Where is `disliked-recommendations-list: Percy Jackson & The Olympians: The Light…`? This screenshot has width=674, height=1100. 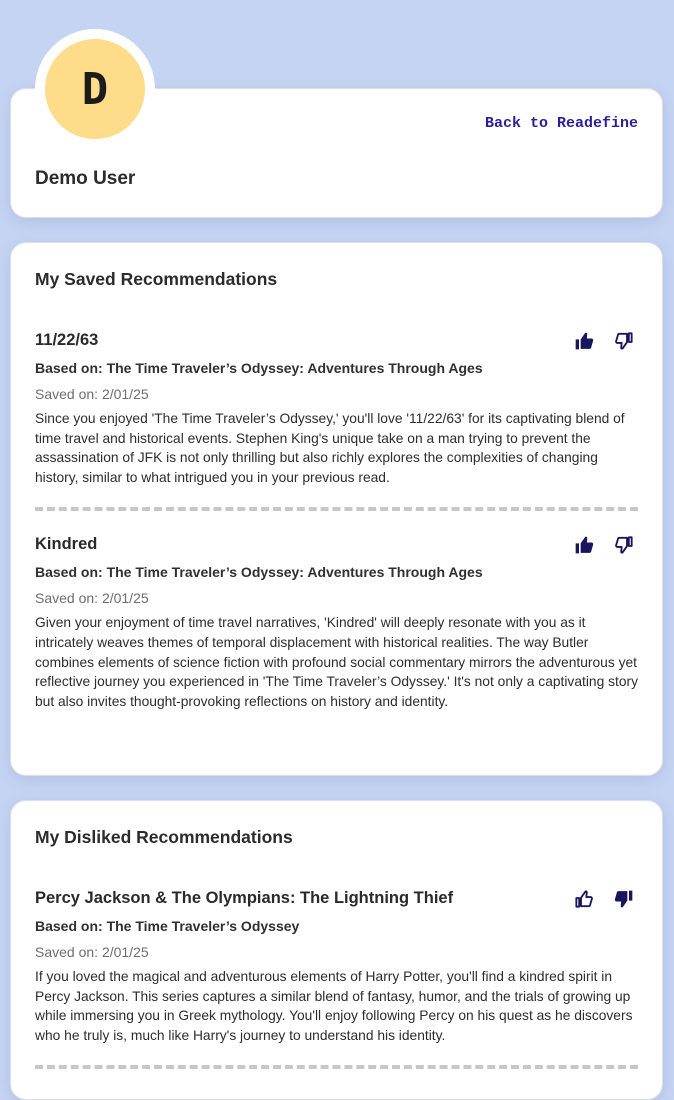 disliked-recommendations-list: Percy Jackson & The Olympians: The Light… is located at coordinates (336, 978).